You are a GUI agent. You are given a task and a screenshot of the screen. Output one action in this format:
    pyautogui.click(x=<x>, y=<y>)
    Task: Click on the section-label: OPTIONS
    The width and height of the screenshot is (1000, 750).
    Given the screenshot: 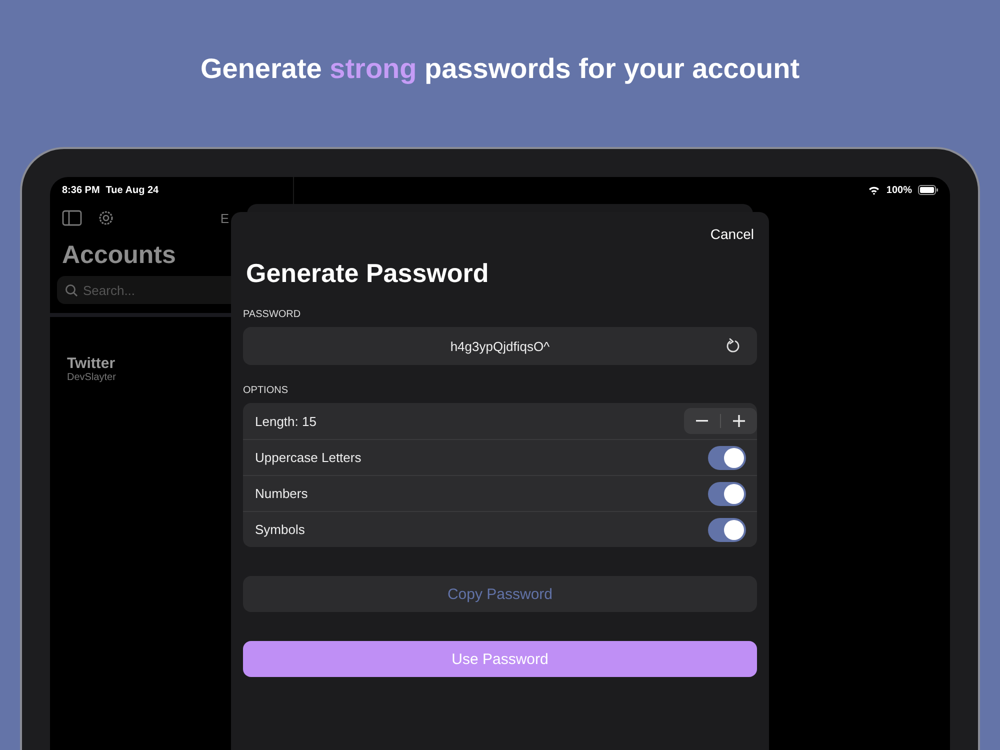 What is the action you would take?
    pyautogui.click(x=266, y=390)
    